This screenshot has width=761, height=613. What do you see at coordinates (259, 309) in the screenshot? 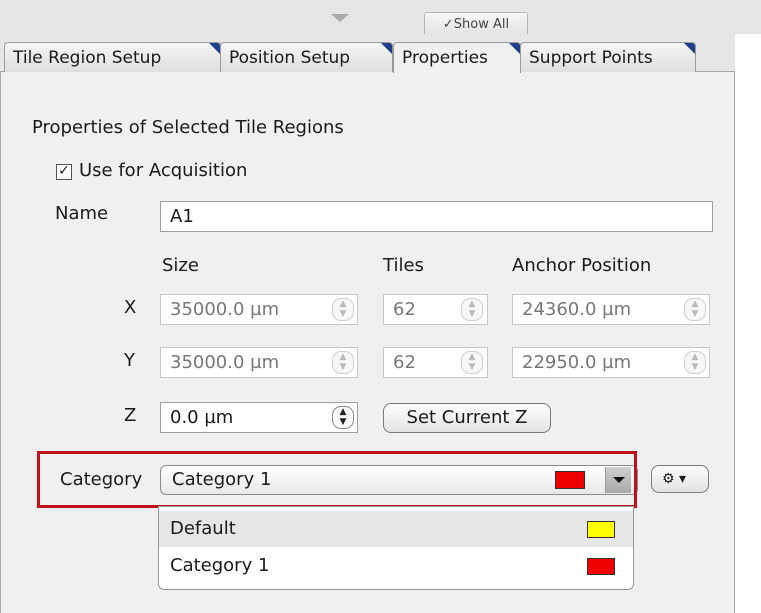
I see `size-x-field: 35000.0 µm` at bounding box center [259, 309].